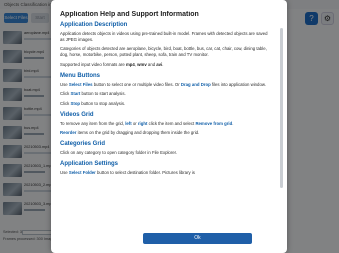 Image resolution: width=339 pixels, height=253 pixels. I want to click on section-heading-description: Application Description, so click(94, 25).